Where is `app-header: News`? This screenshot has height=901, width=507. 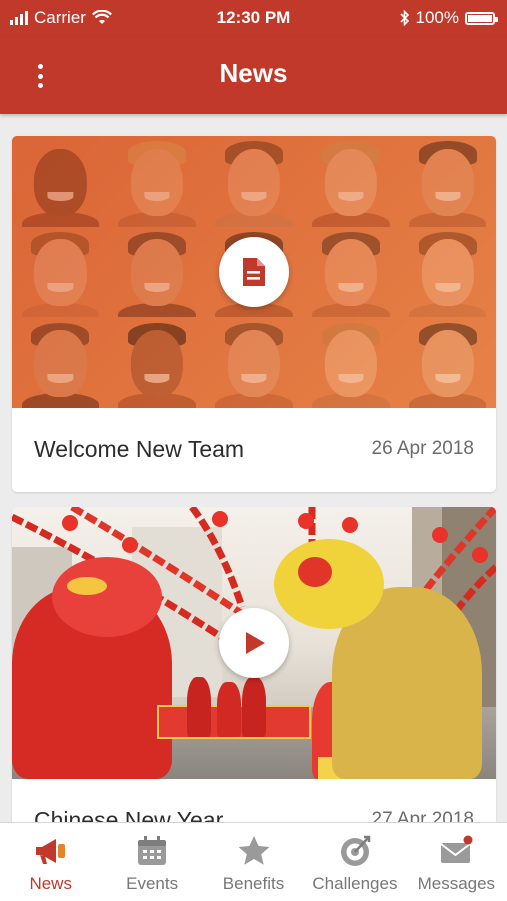
app-header: News is located at coordinates (253, 75).